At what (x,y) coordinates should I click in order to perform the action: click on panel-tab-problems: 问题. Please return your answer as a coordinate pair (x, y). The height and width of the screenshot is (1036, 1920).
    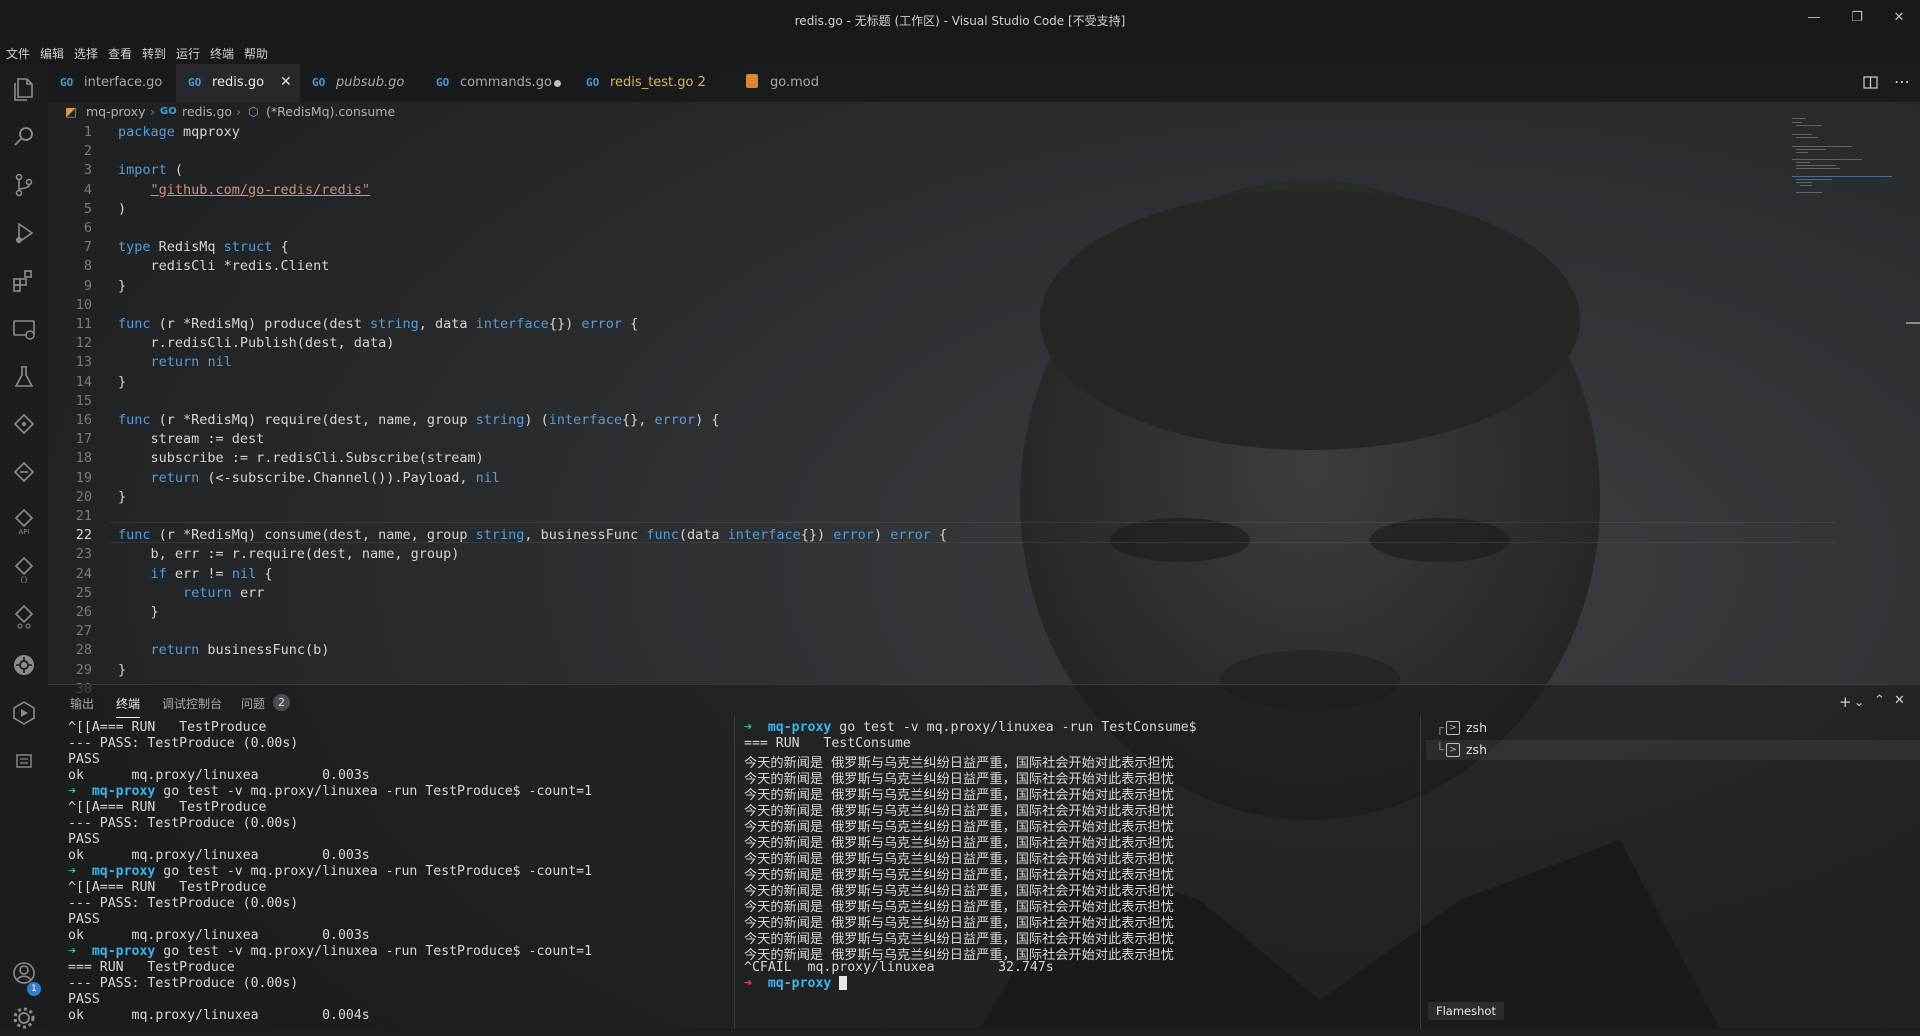
    Looking at the image, I should click on (253, 703).